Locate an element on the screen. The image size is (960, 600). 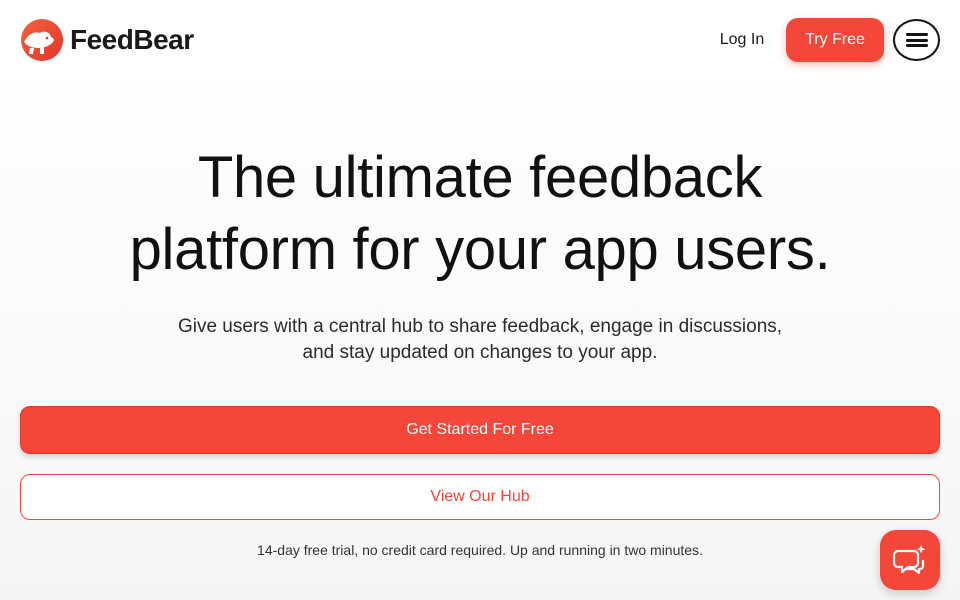
try-free-button: Try Free is located at coordinates (835, 40).